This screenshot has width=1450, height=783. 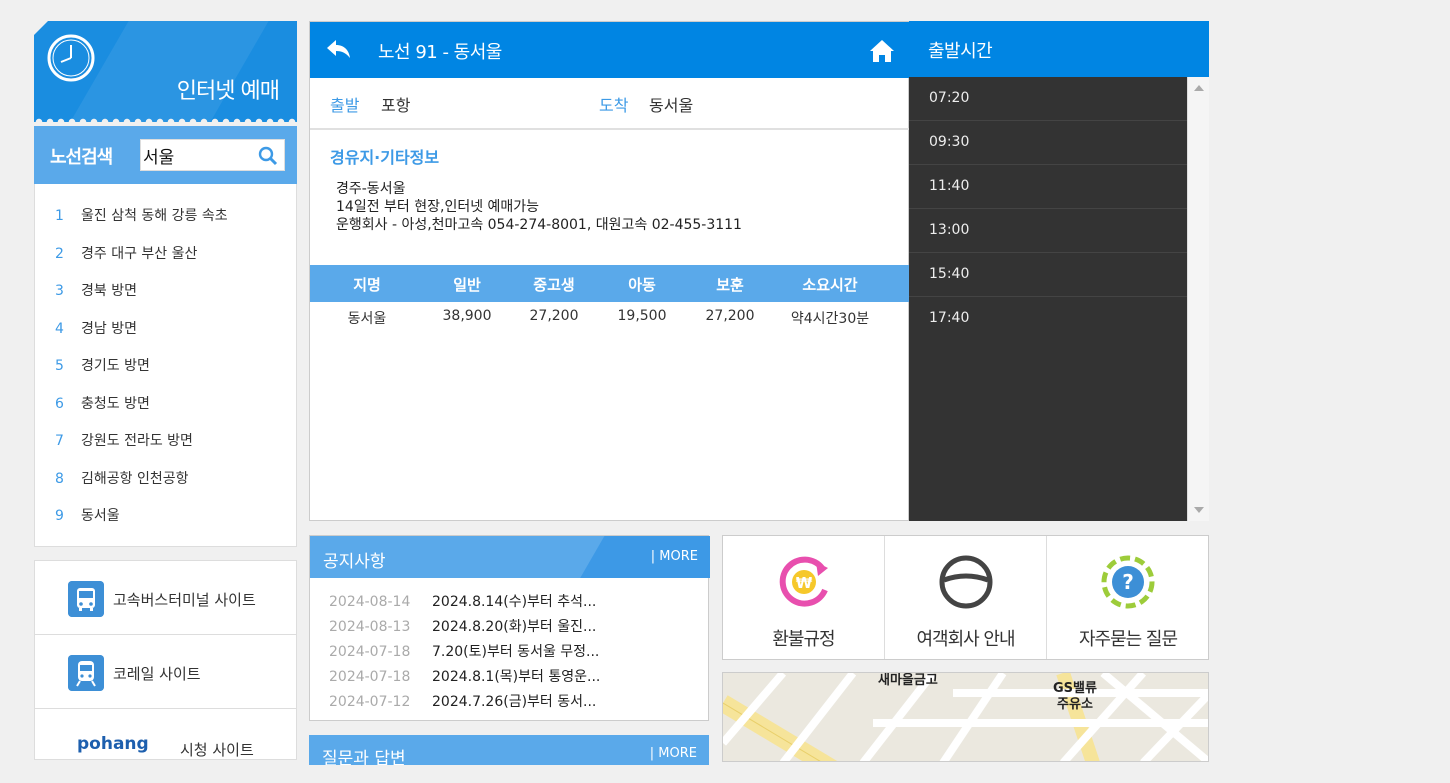 I want to click on back-arrow-icon, so click(x=339, y=49).